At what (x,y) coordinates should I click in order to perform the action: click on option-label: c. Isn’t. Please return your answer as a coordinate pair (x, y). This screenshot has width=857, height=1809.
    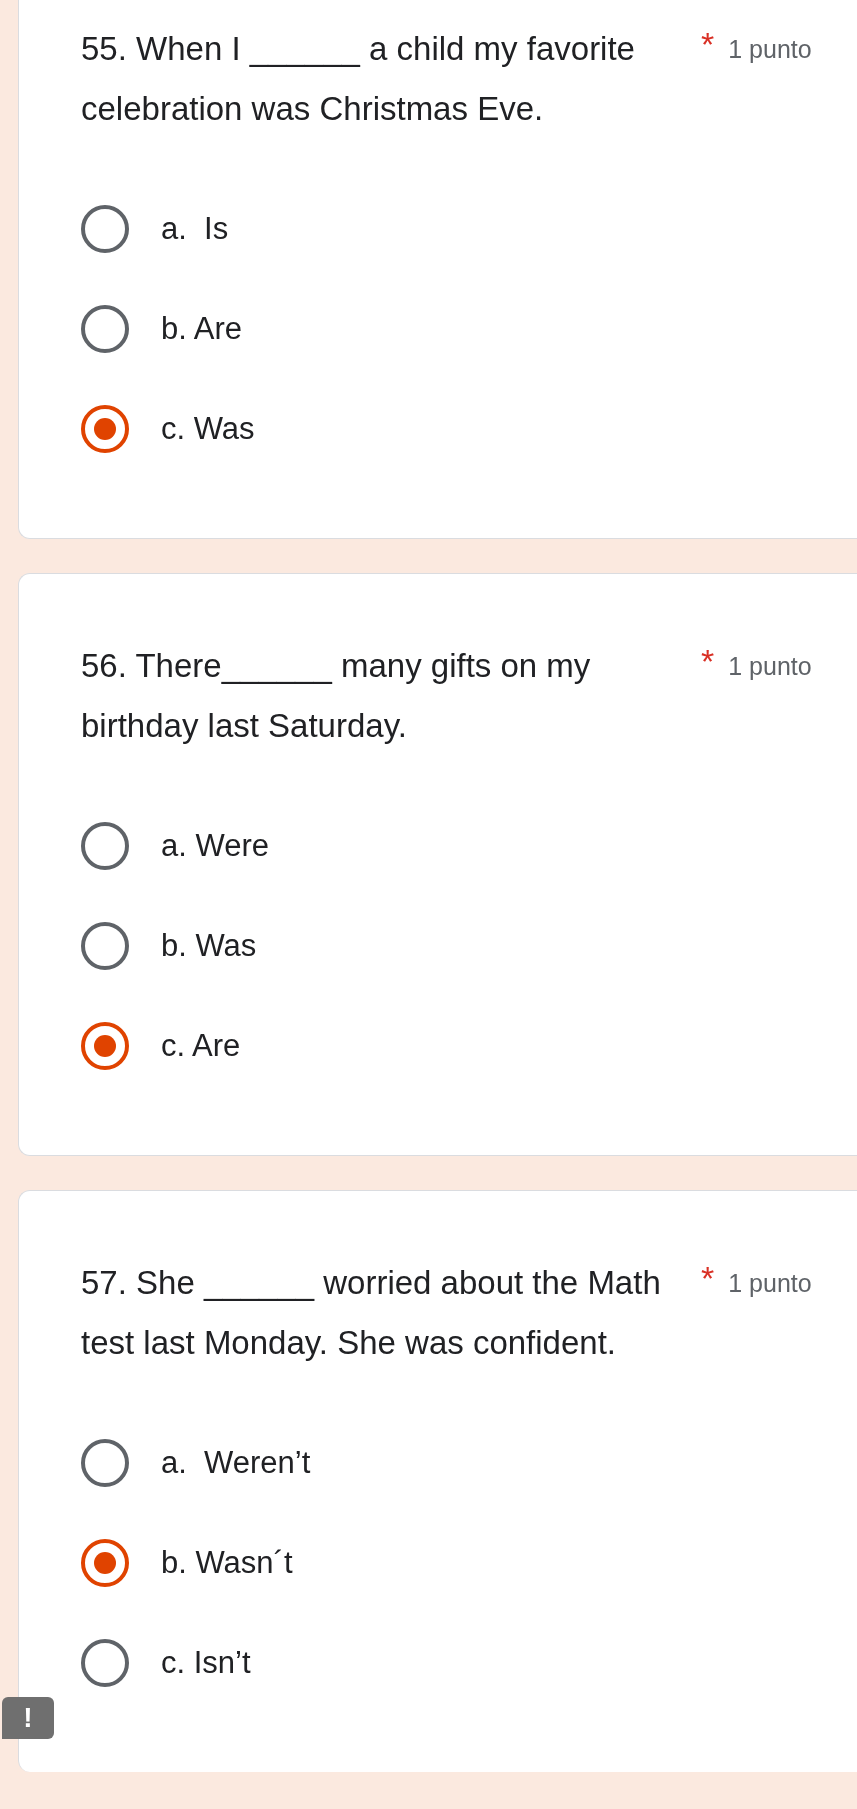
    Looking at the image, I should click on (206, 1663).